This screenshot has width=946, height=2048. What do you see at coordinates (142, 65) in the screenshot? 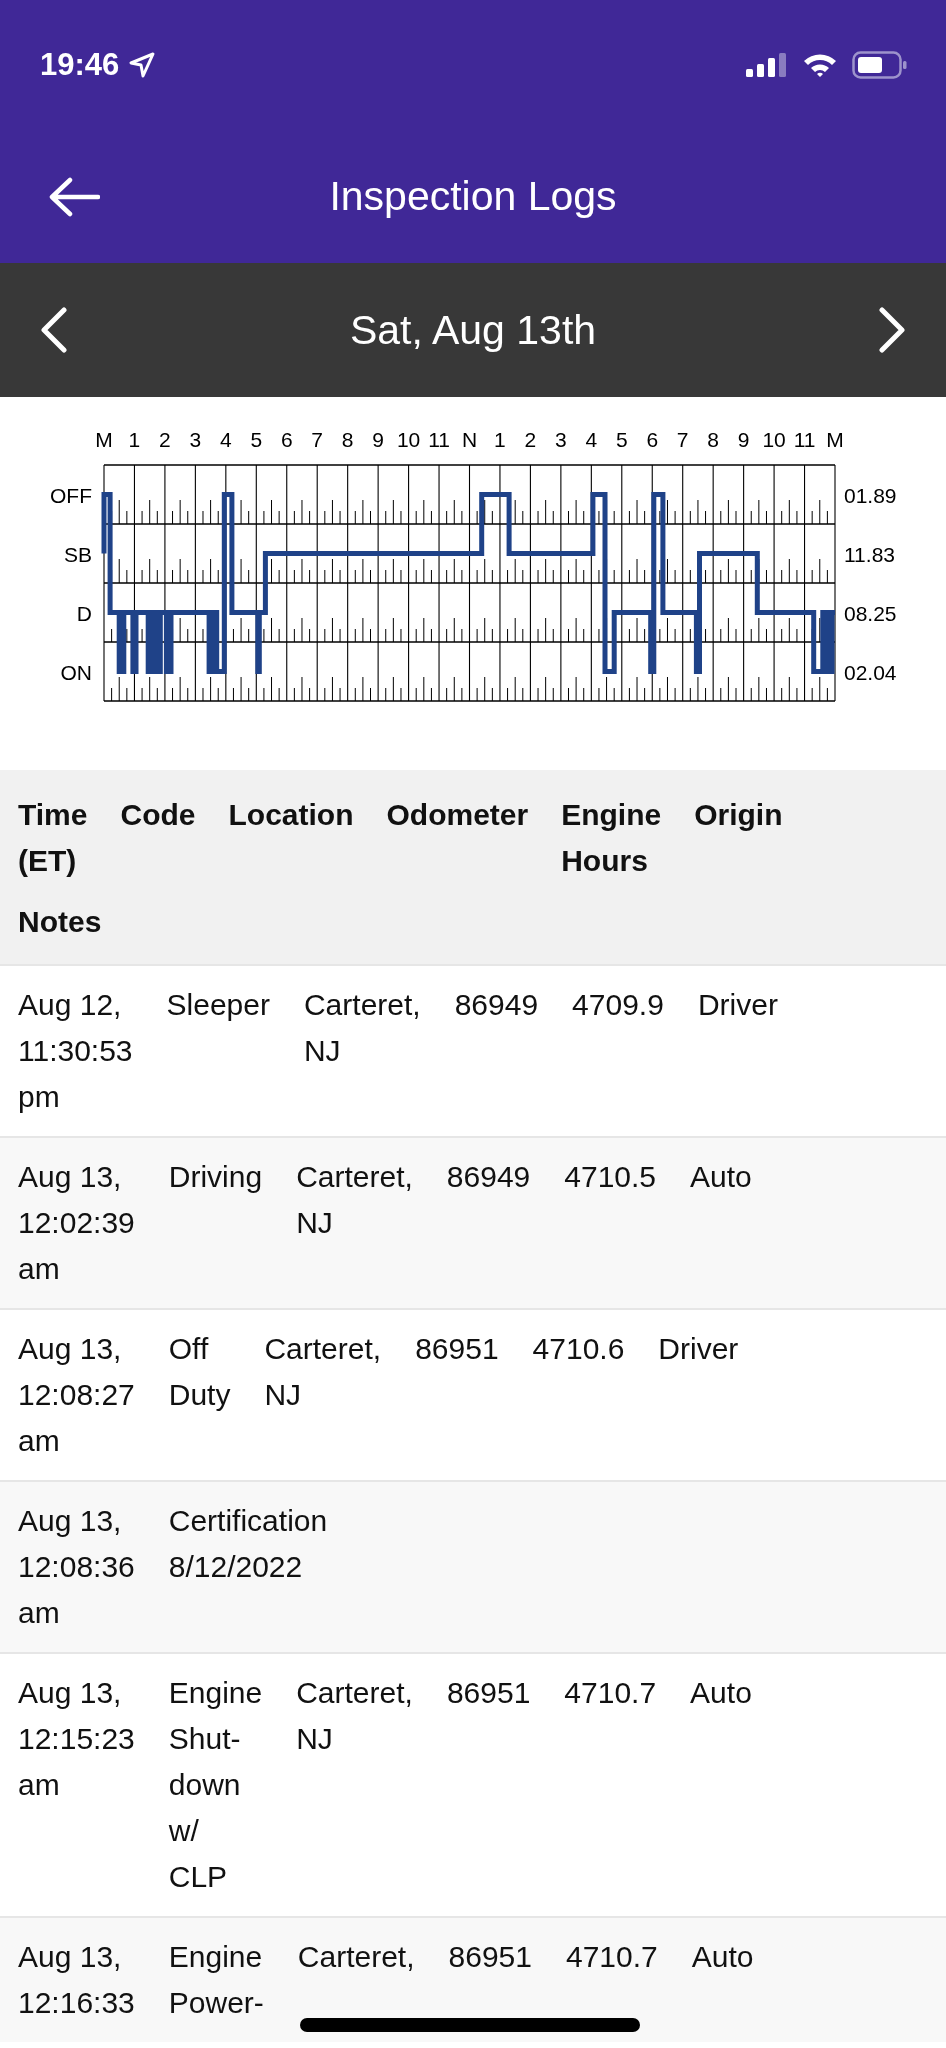
I see `location-arrow-icon` at bounding box center [142, 65].